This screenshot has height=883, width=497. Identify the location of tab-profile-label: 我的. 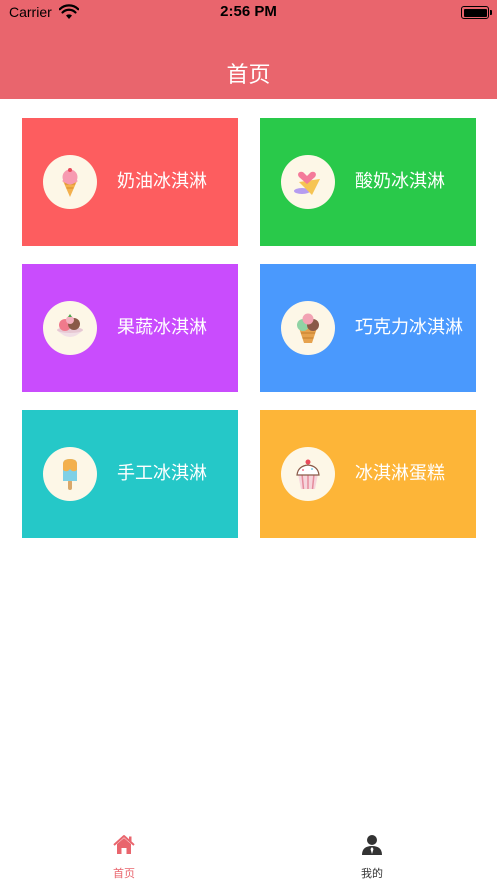
(372, 873).